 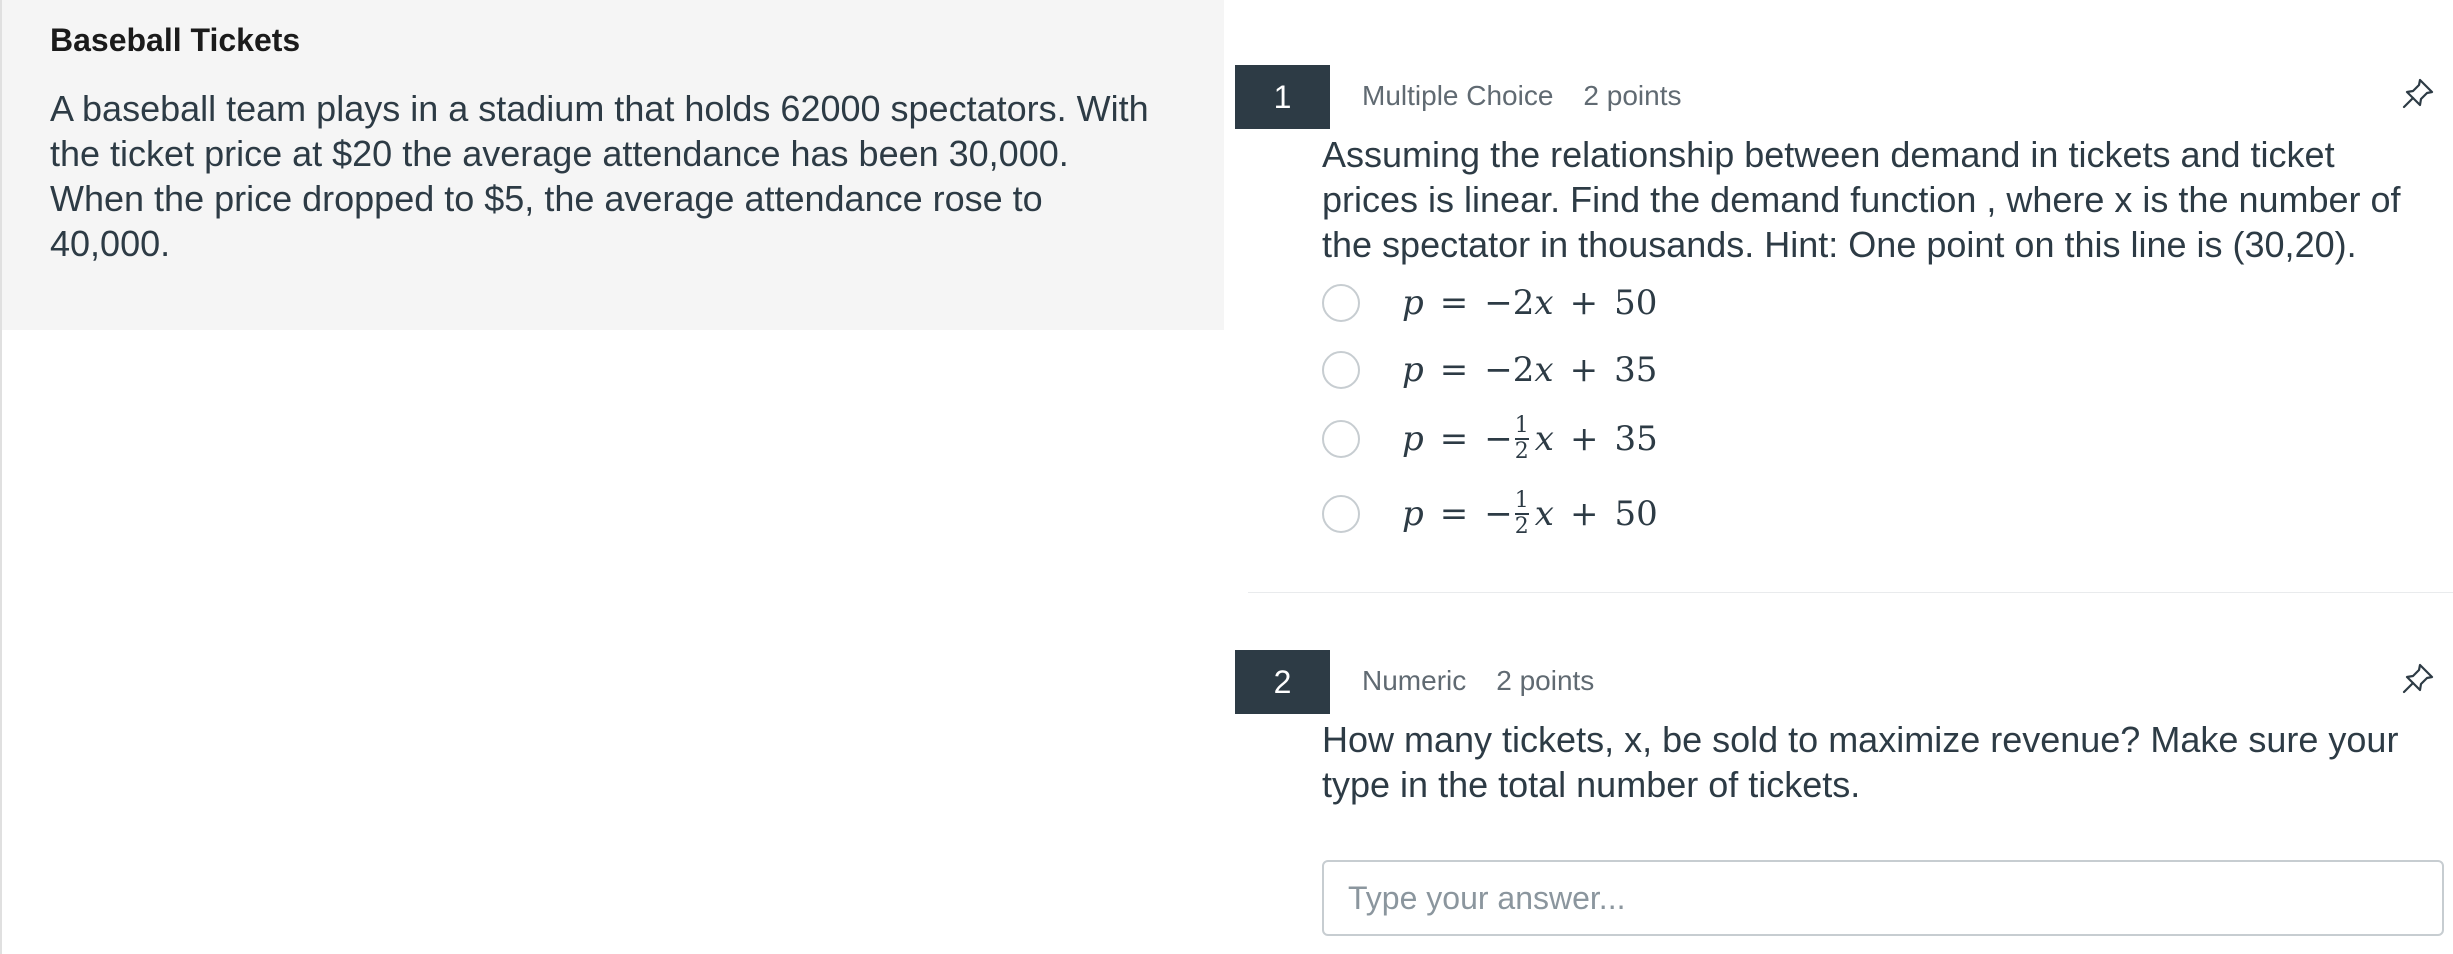 What do you see at coordinates (1530, 438) in the screenshot?
I see `option-math: p = − 1 2 x +35` at bounding box center [1530, 438].